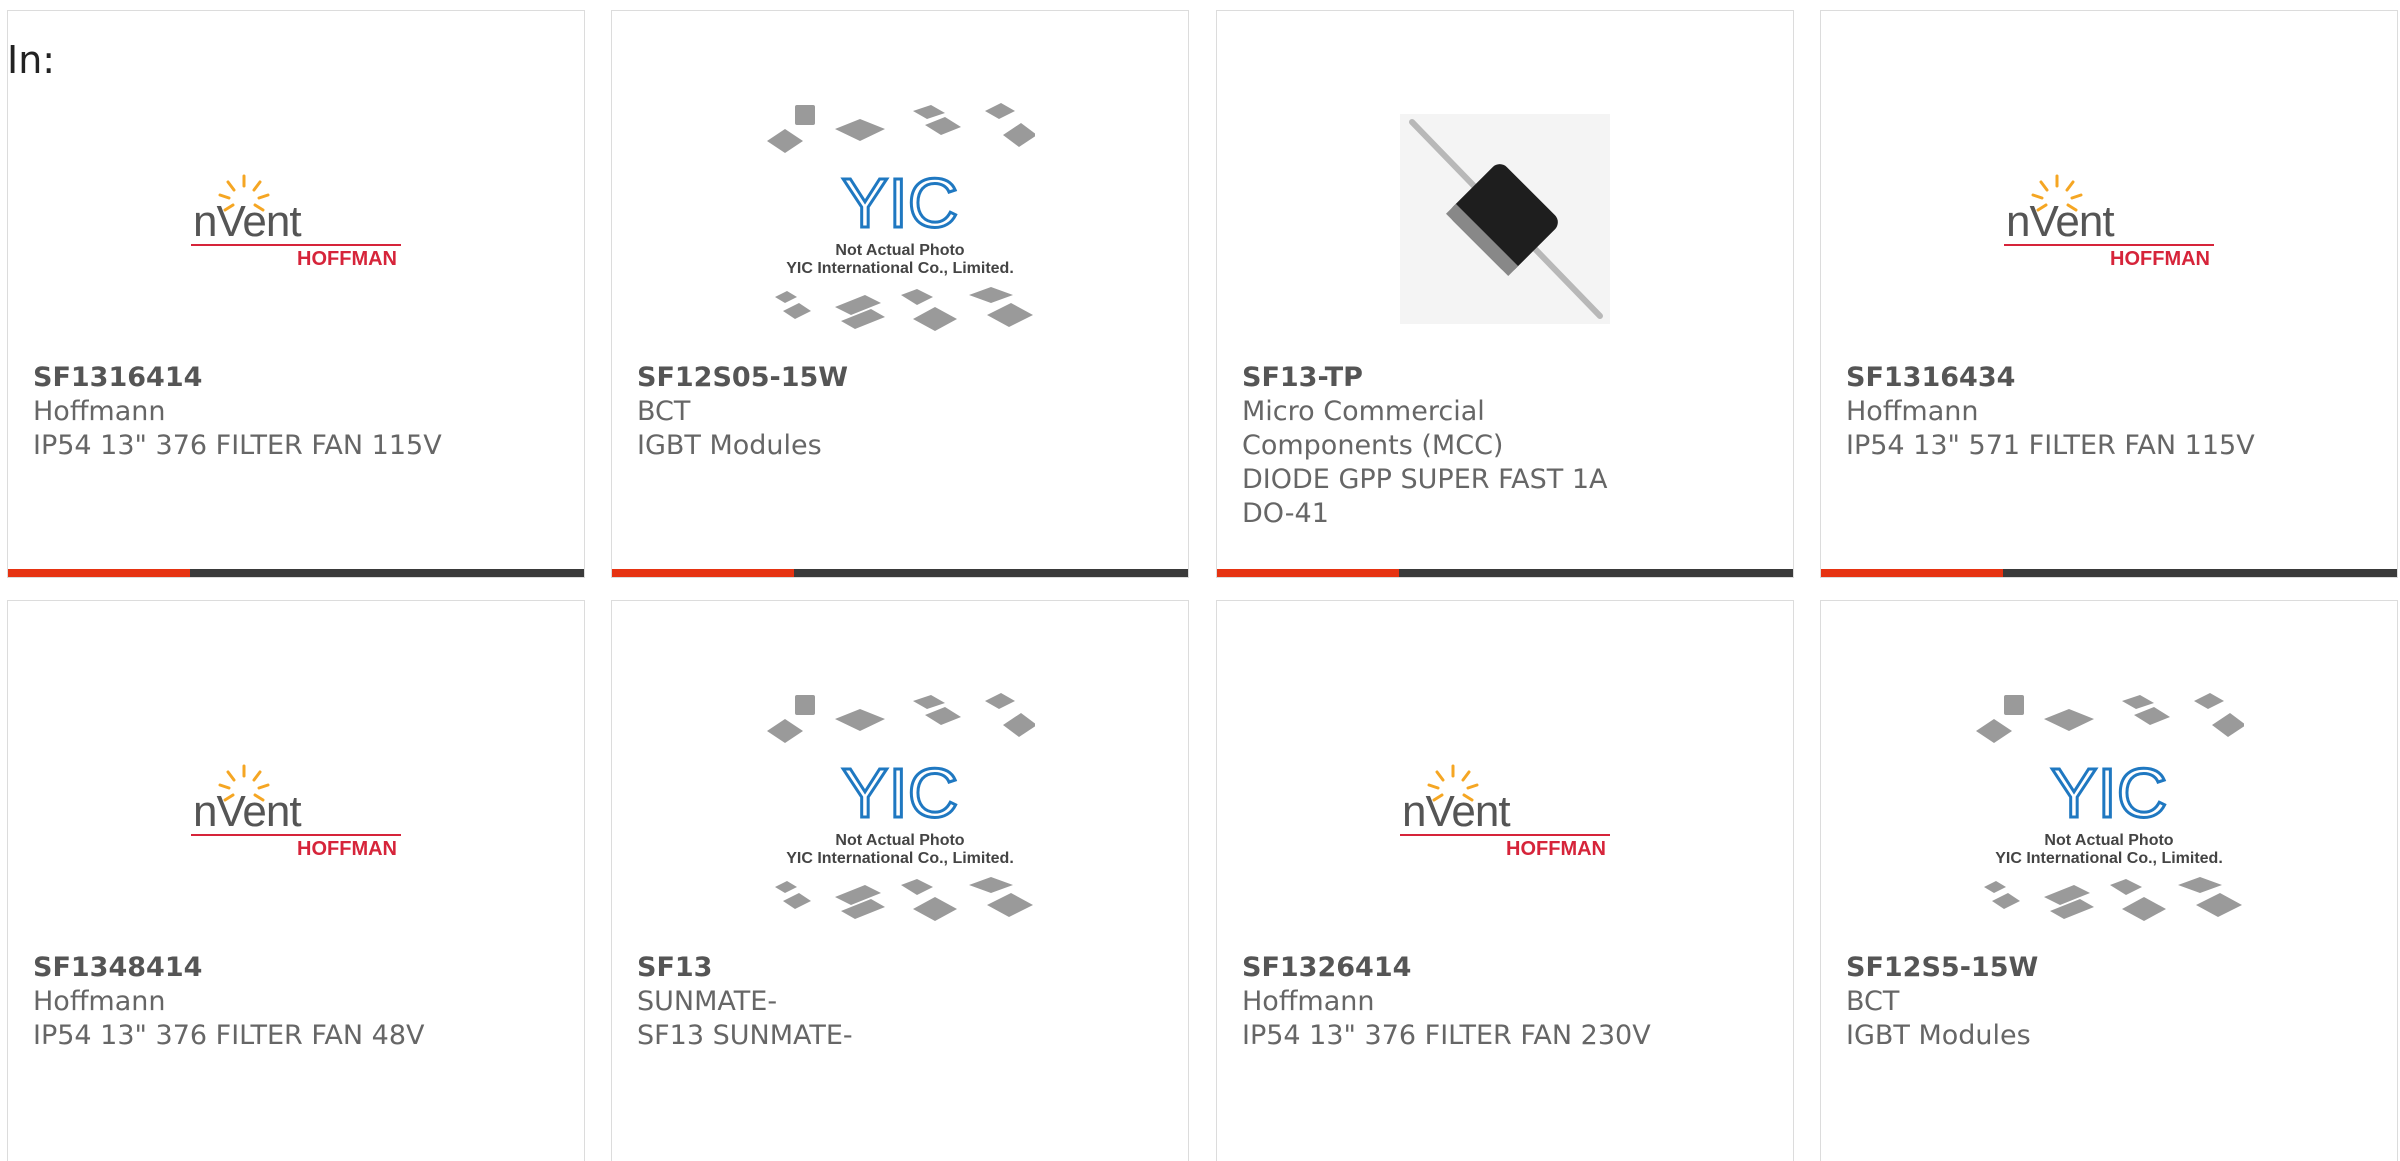 This screenshot has width=2400, height=1161. I want to click on product-description: IP54 13" 376 FILTER FAN 48V, so click(229, 1035).